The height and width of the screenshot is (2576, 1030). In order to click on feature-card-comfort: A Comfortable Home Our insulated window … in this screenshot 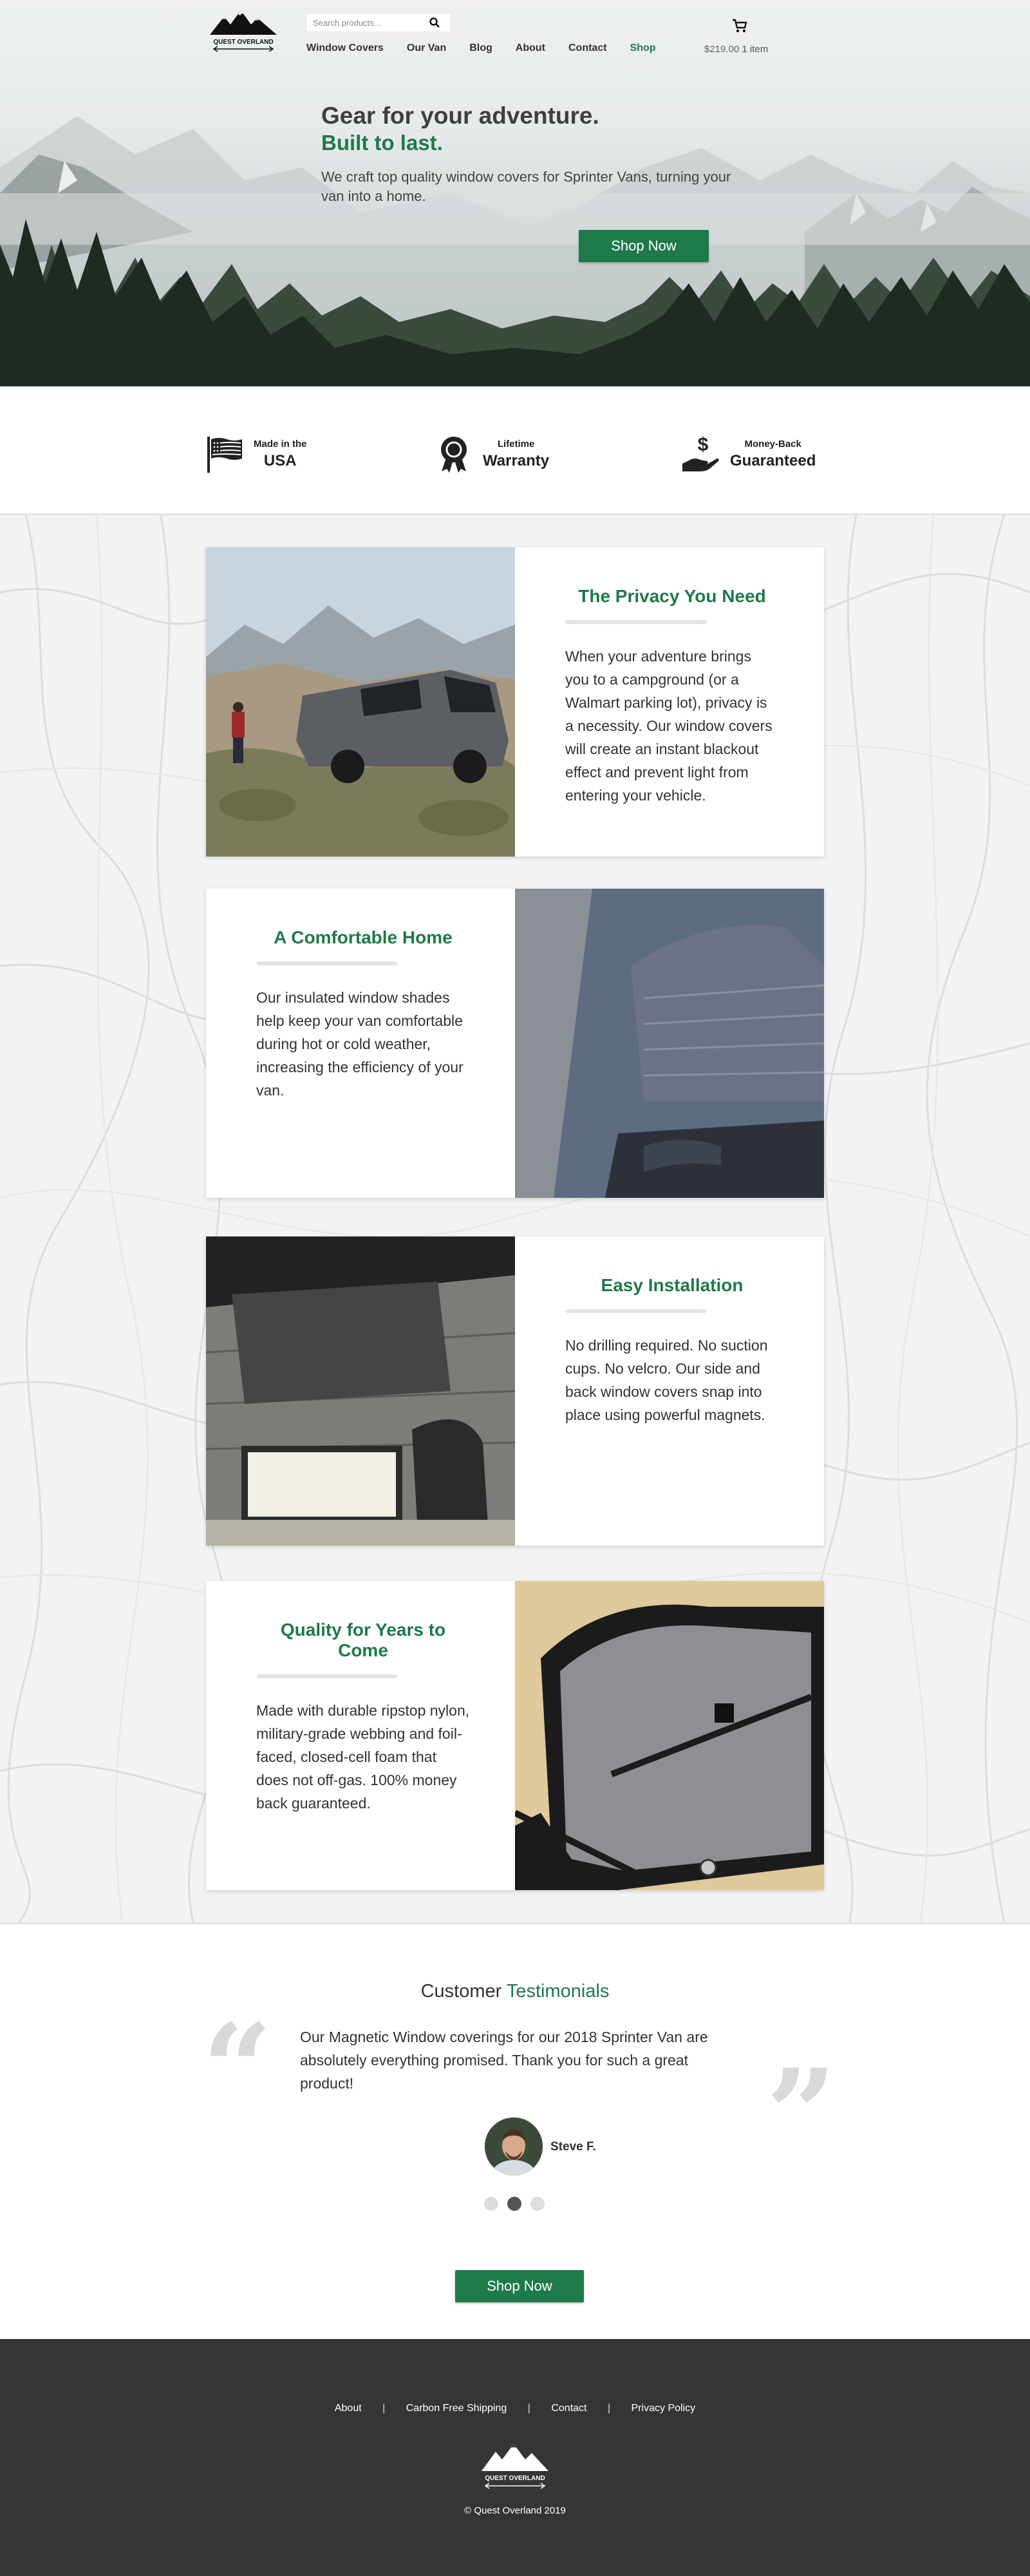, I will do `click(515, 1043)`.